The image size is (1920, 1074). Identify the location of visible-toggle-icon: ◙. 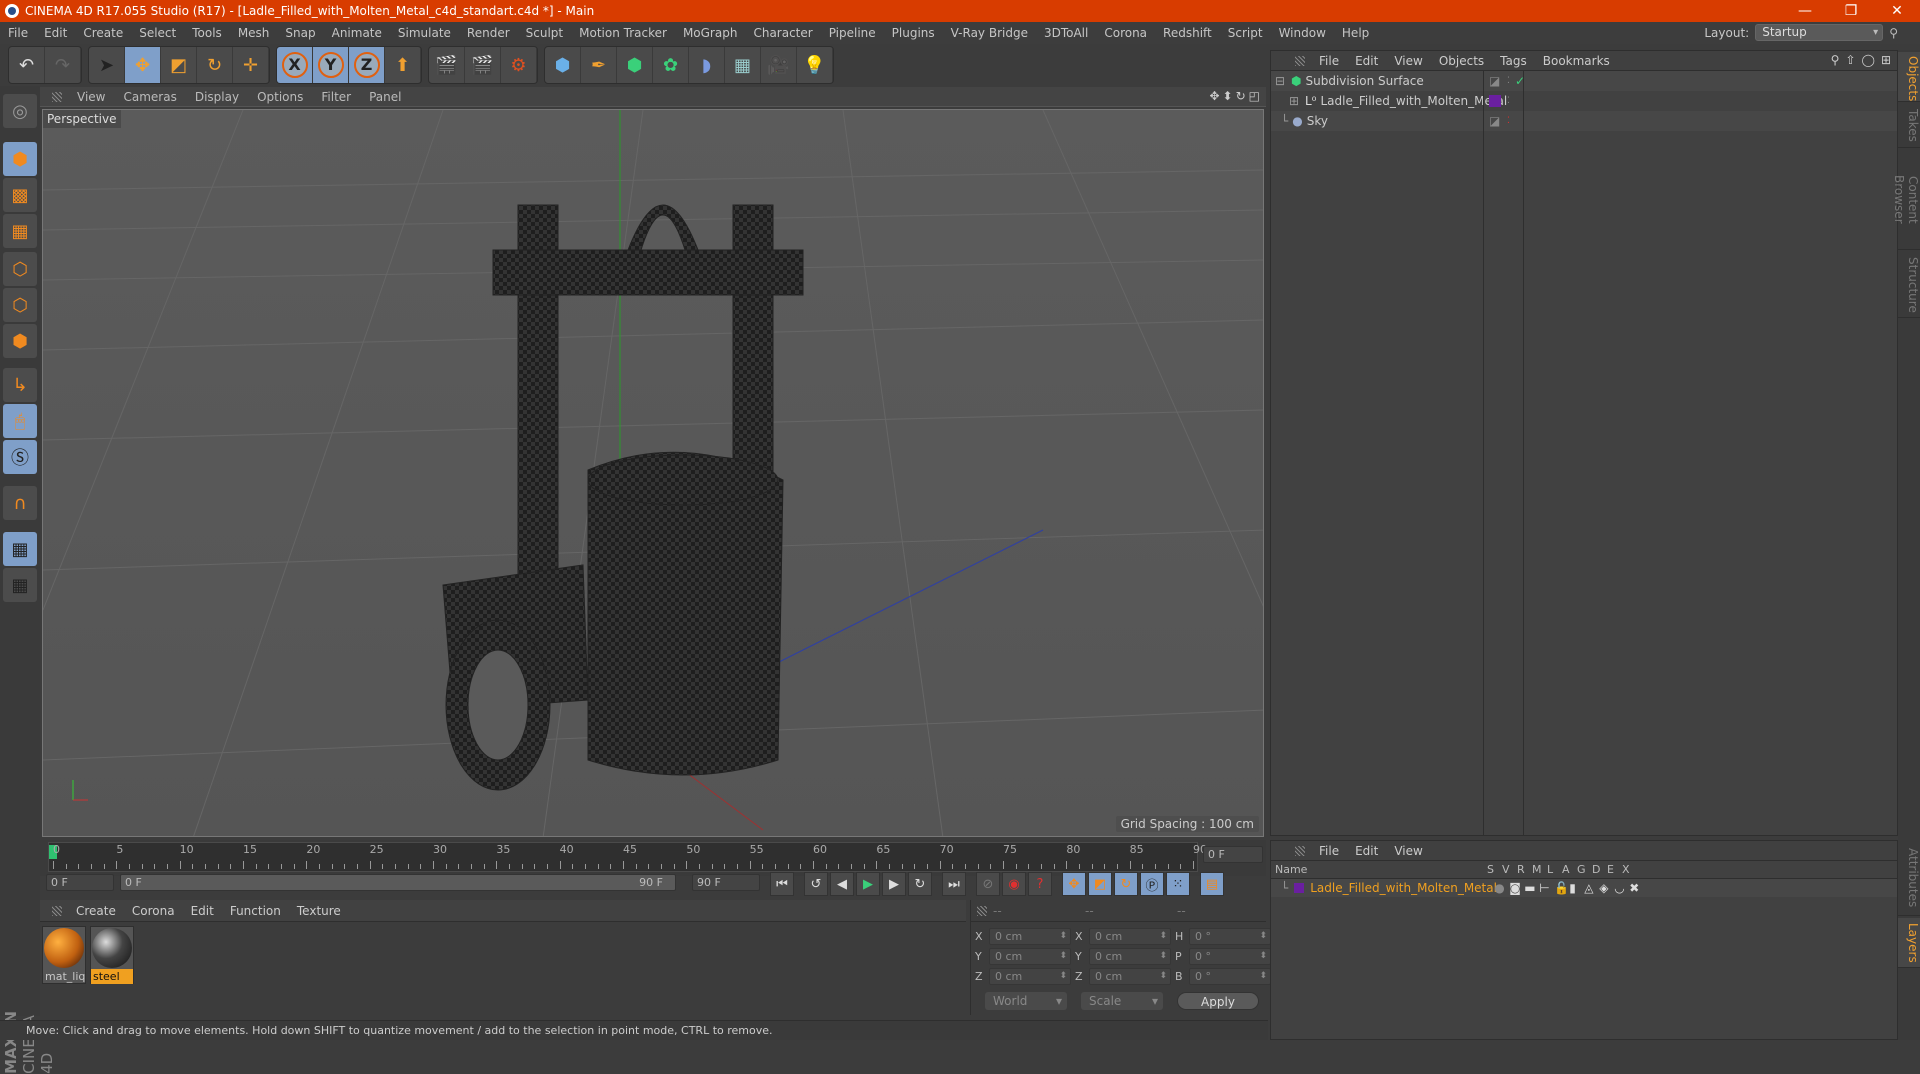
(1516, 888).